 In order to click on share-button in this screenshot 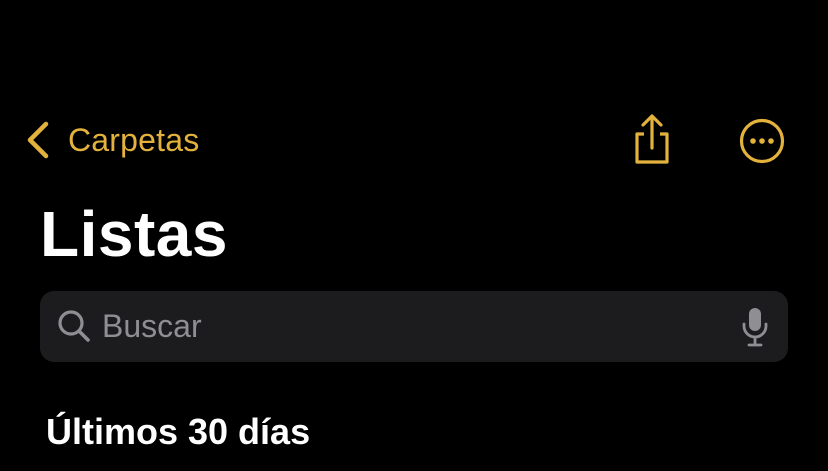, I will do `click(652, 140)`.